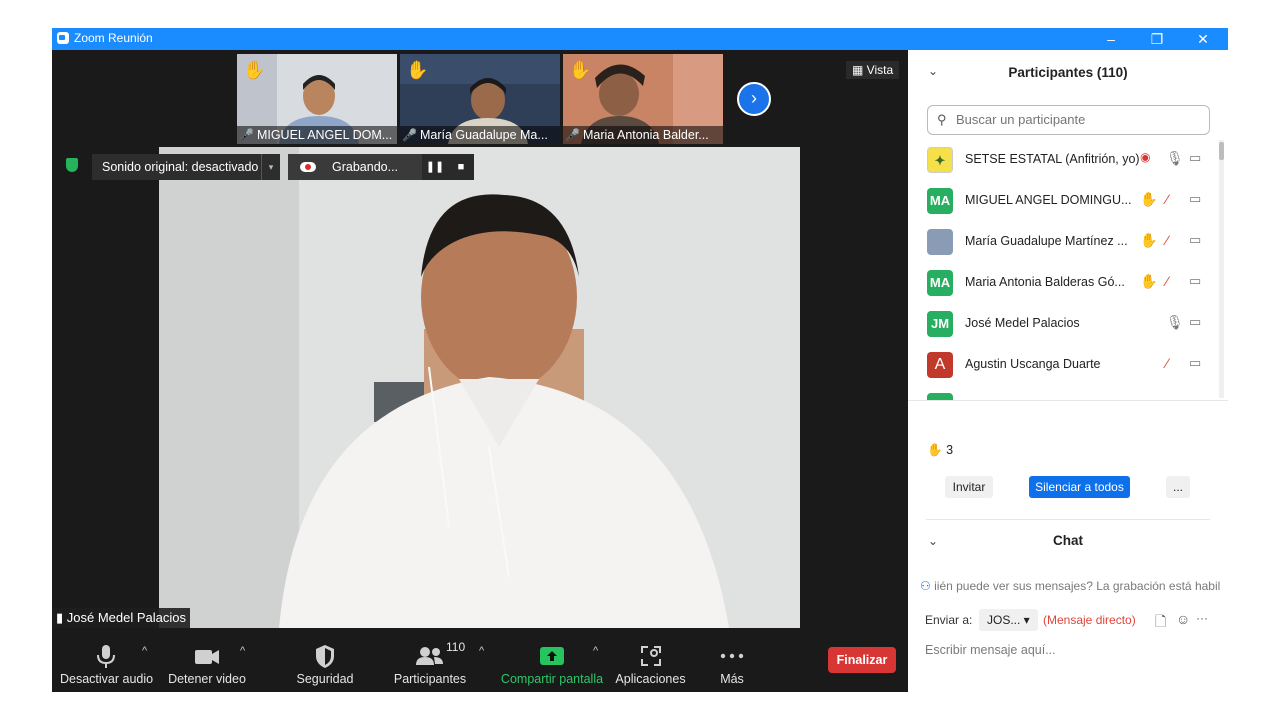 This screenshot has width=1280, height=720. What do you see at coordinates (552, 679) in the screenshot?
I see `share-screen-label: Compartir pantalla` at bounding box center [552, 679].